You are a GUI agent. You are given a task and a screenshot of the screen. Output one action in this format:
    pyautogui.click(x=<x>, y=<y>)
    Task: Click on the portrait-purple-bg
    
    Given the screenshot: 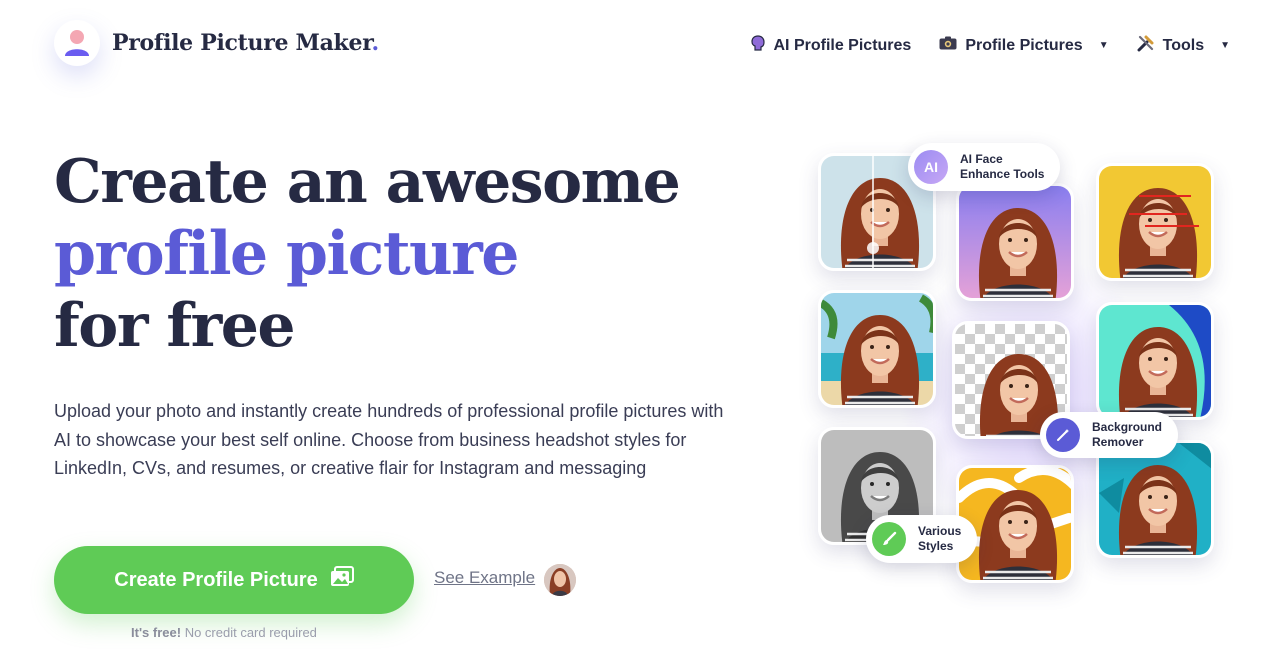 What is the action you would take?
    pyautogui.click(x=1015, y=242)
    